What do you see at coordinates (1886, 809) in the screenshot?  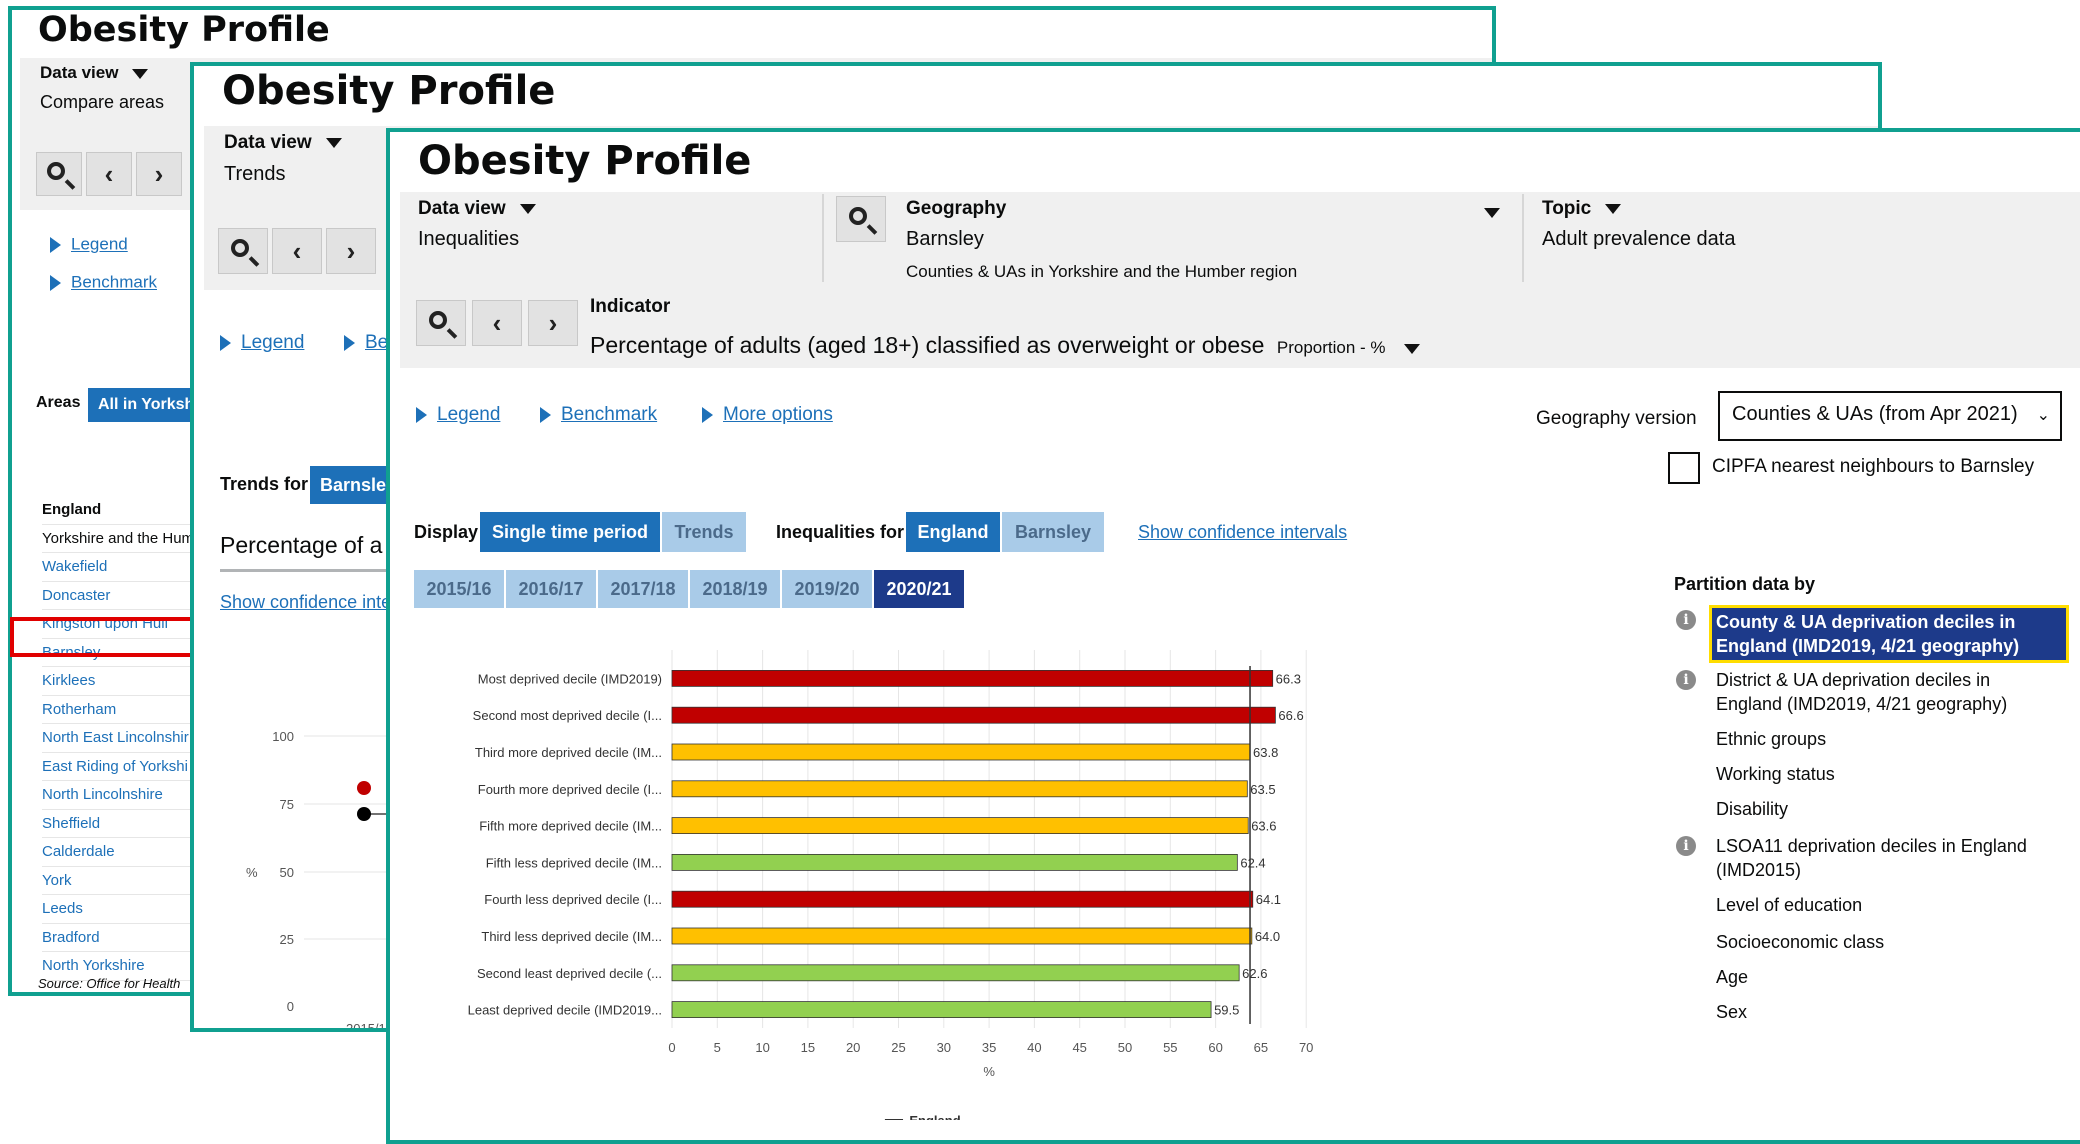 I see `partition-option: Disability` at bounding box center [1886, 809].